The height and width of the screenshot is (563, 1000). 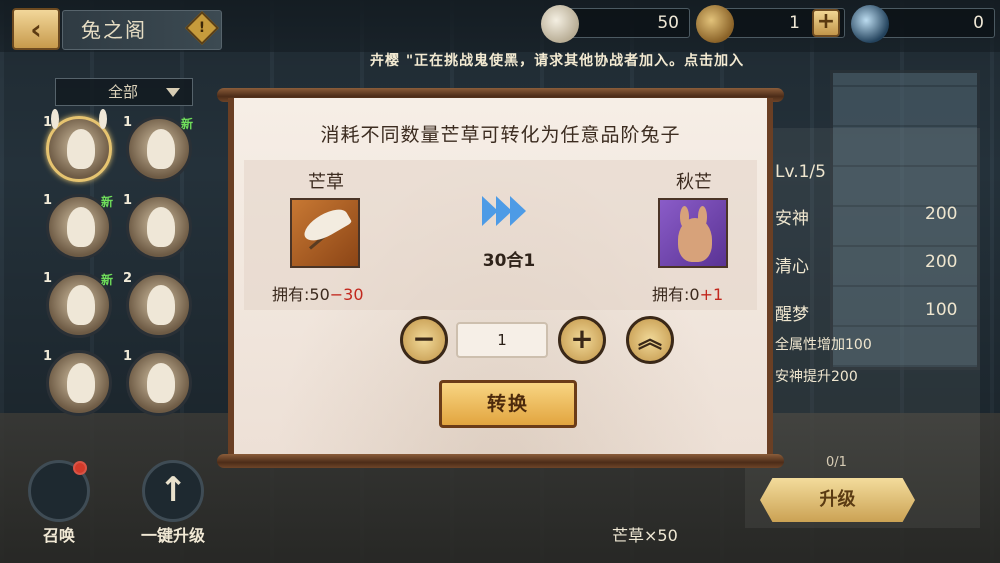 What do you see at coordinates (582, 340) in the screenshot?
I see `increase-button: +` at bounding box center [582, 340].